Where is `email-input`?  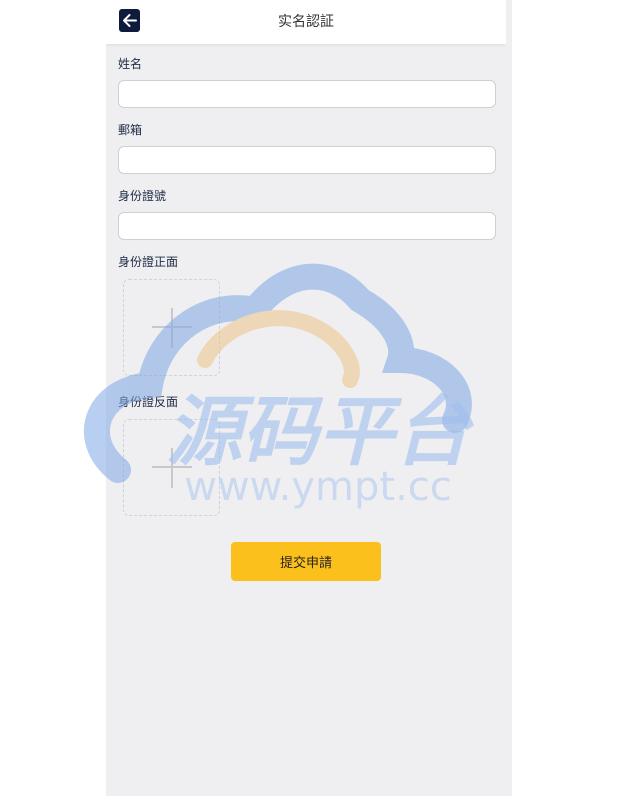 email-input is located at coordinates (307, 160).